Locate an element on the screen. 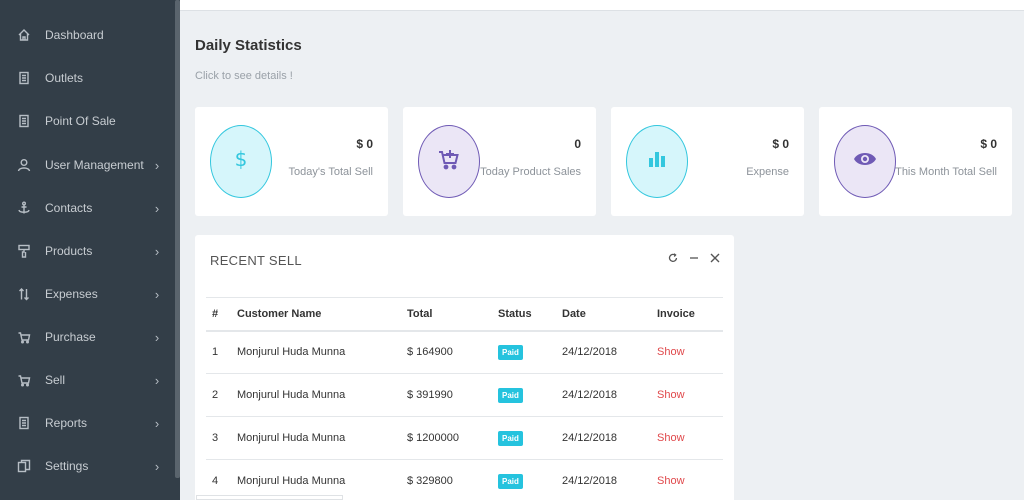  sidebar-item-point-of-sale: Point Of Sale is located at coordinates (87, 121).